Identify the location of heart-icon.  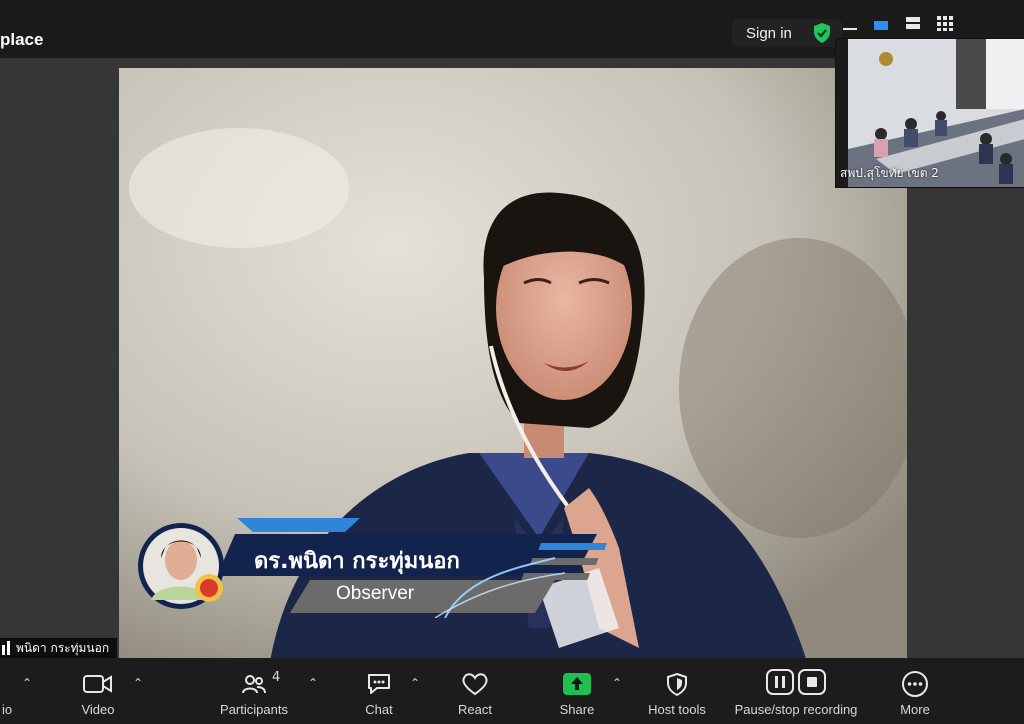
(475, 684).